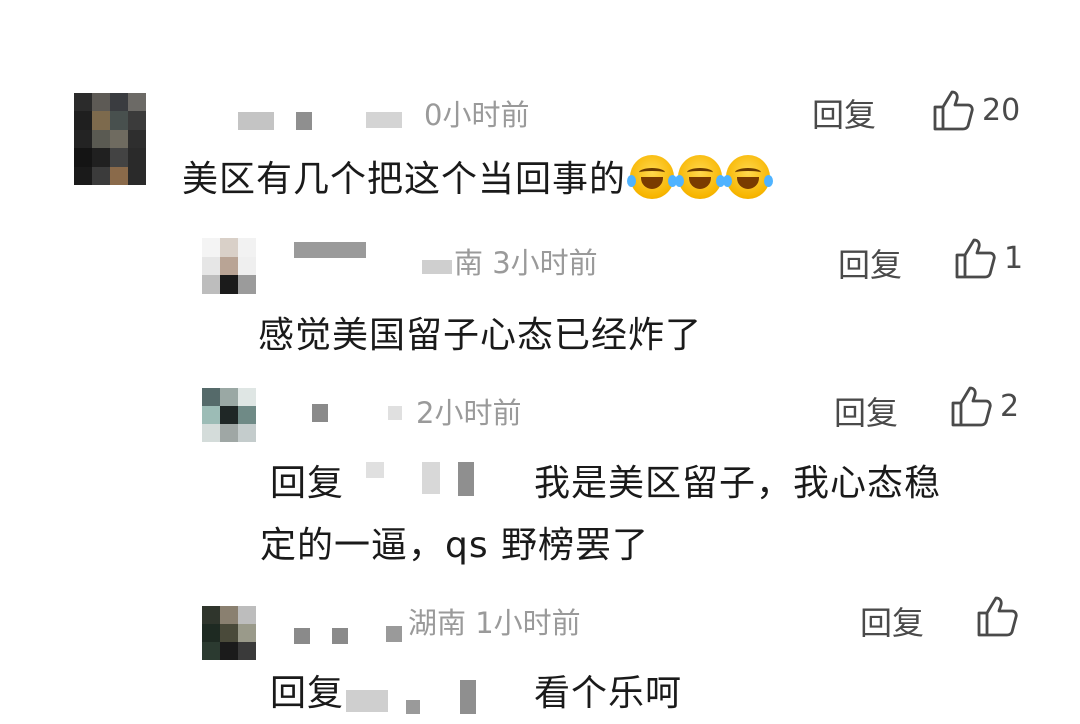  I want to click on comment-meta: 2小时前, so click(469, 413).